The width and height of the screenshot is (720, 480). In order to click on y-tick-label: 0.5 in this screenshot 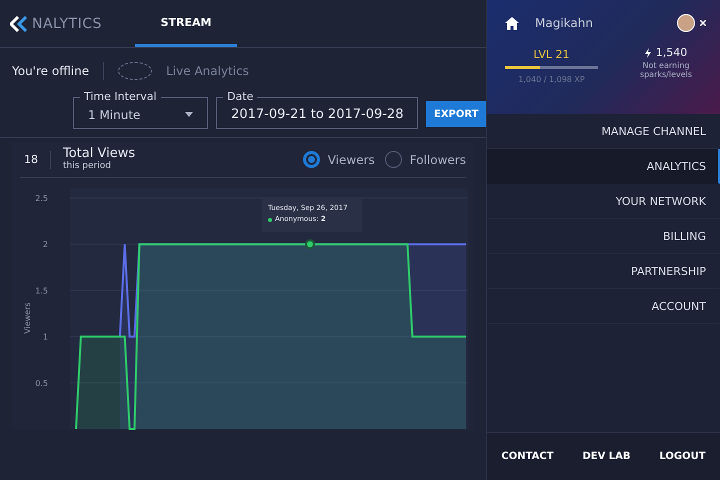, I will do `click(41, 383)`.